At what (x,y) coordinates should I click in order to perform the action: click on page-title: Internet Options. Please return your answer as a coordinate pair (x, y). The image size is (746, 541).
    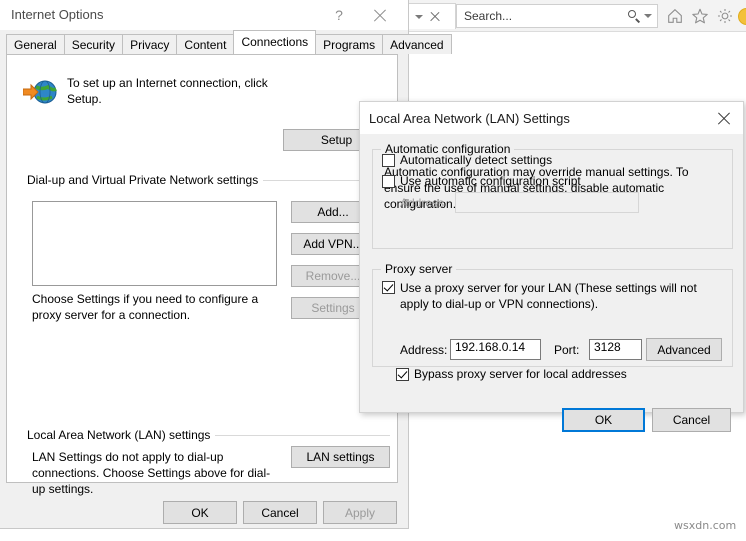
    Looking at the image, I should click on (57, 14).